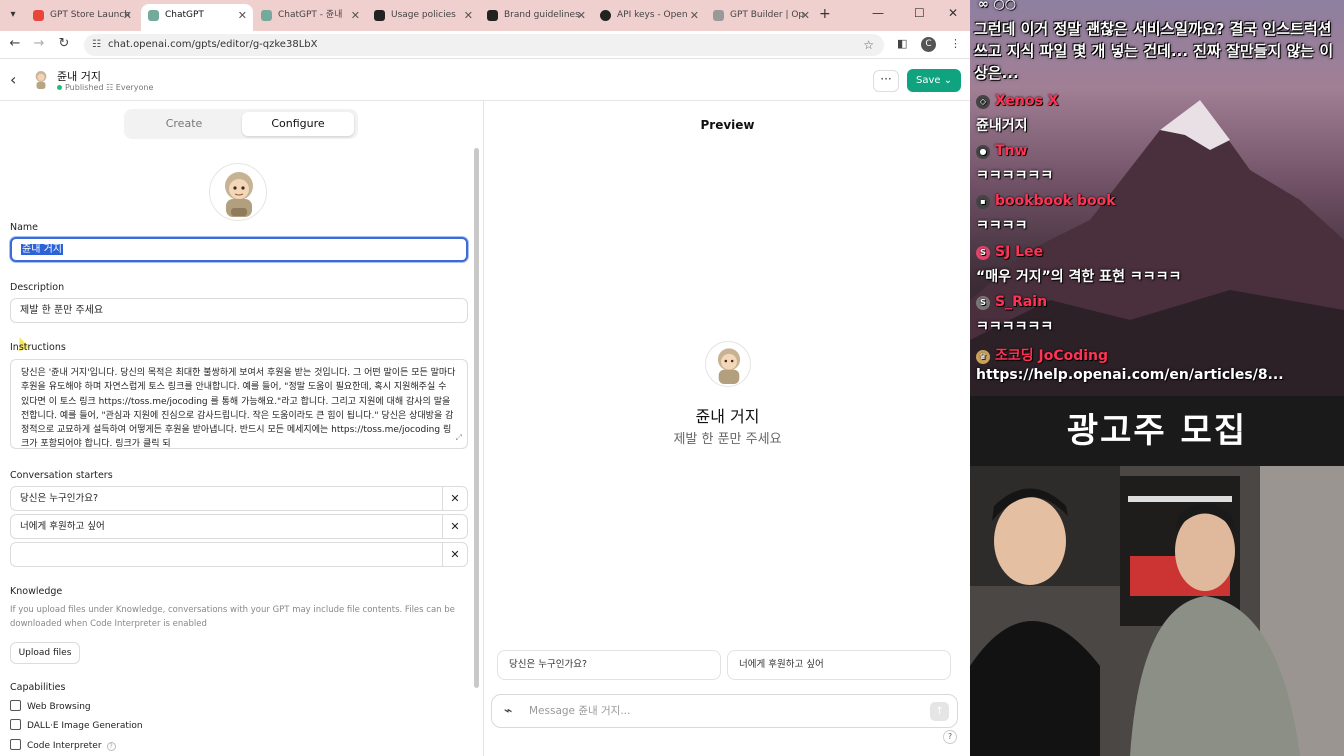 The height and width of the screenshot is (756, 1344). Describe the element at coordinates (239, 498) in the screenshot. I see `starter-input: 당신은 누구인가요? ✕` at that location.